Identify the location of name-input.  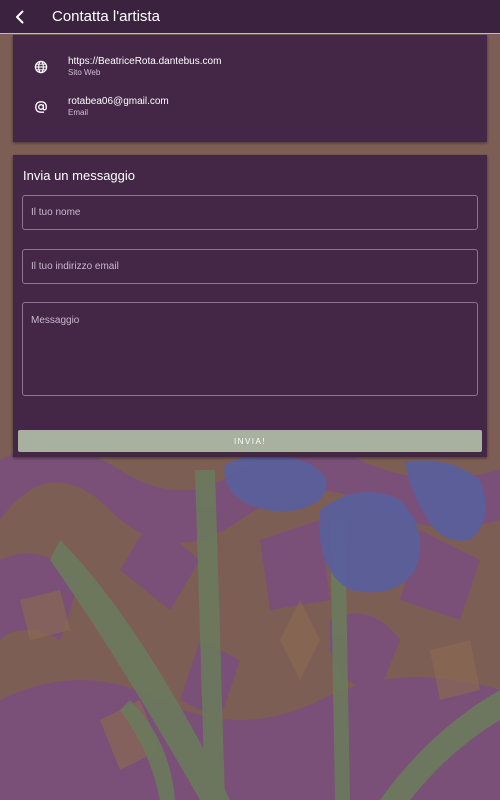
(250, 212).